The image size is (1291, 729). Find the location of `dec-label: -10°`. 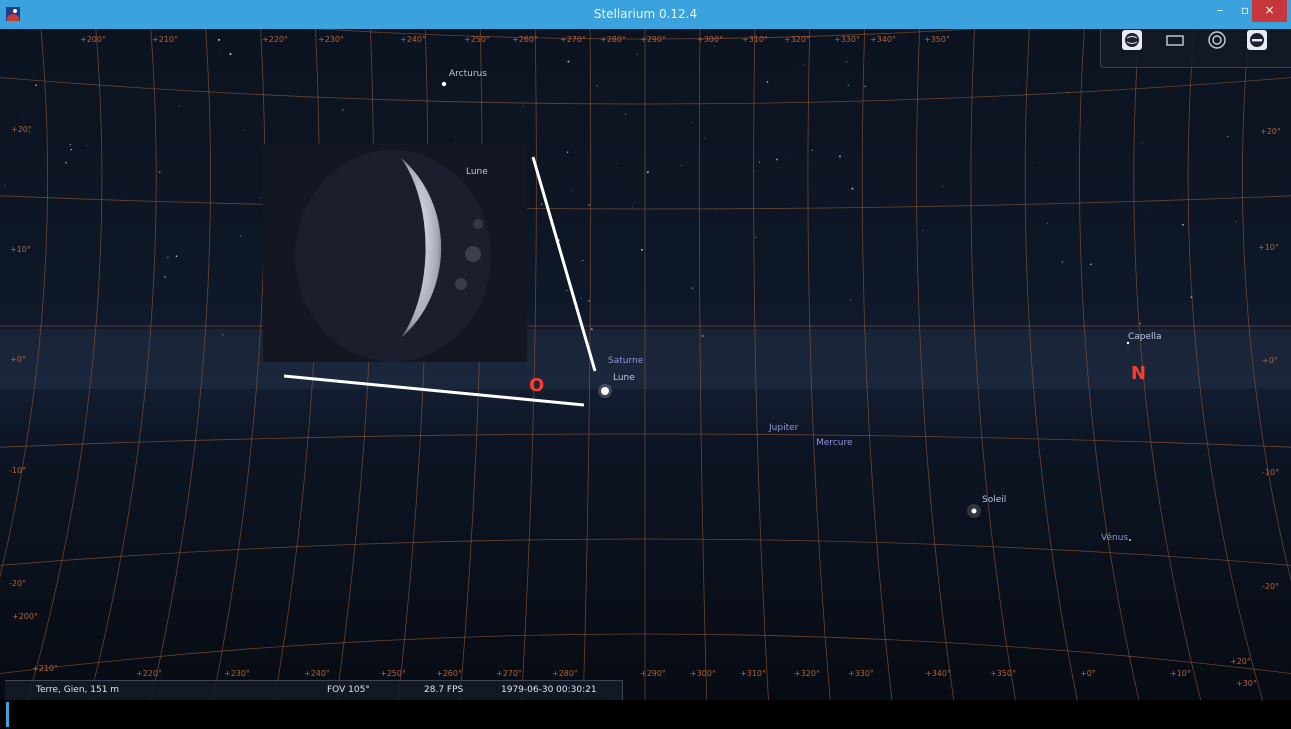

dec-label: -10° is located at coordinates (18, 470).